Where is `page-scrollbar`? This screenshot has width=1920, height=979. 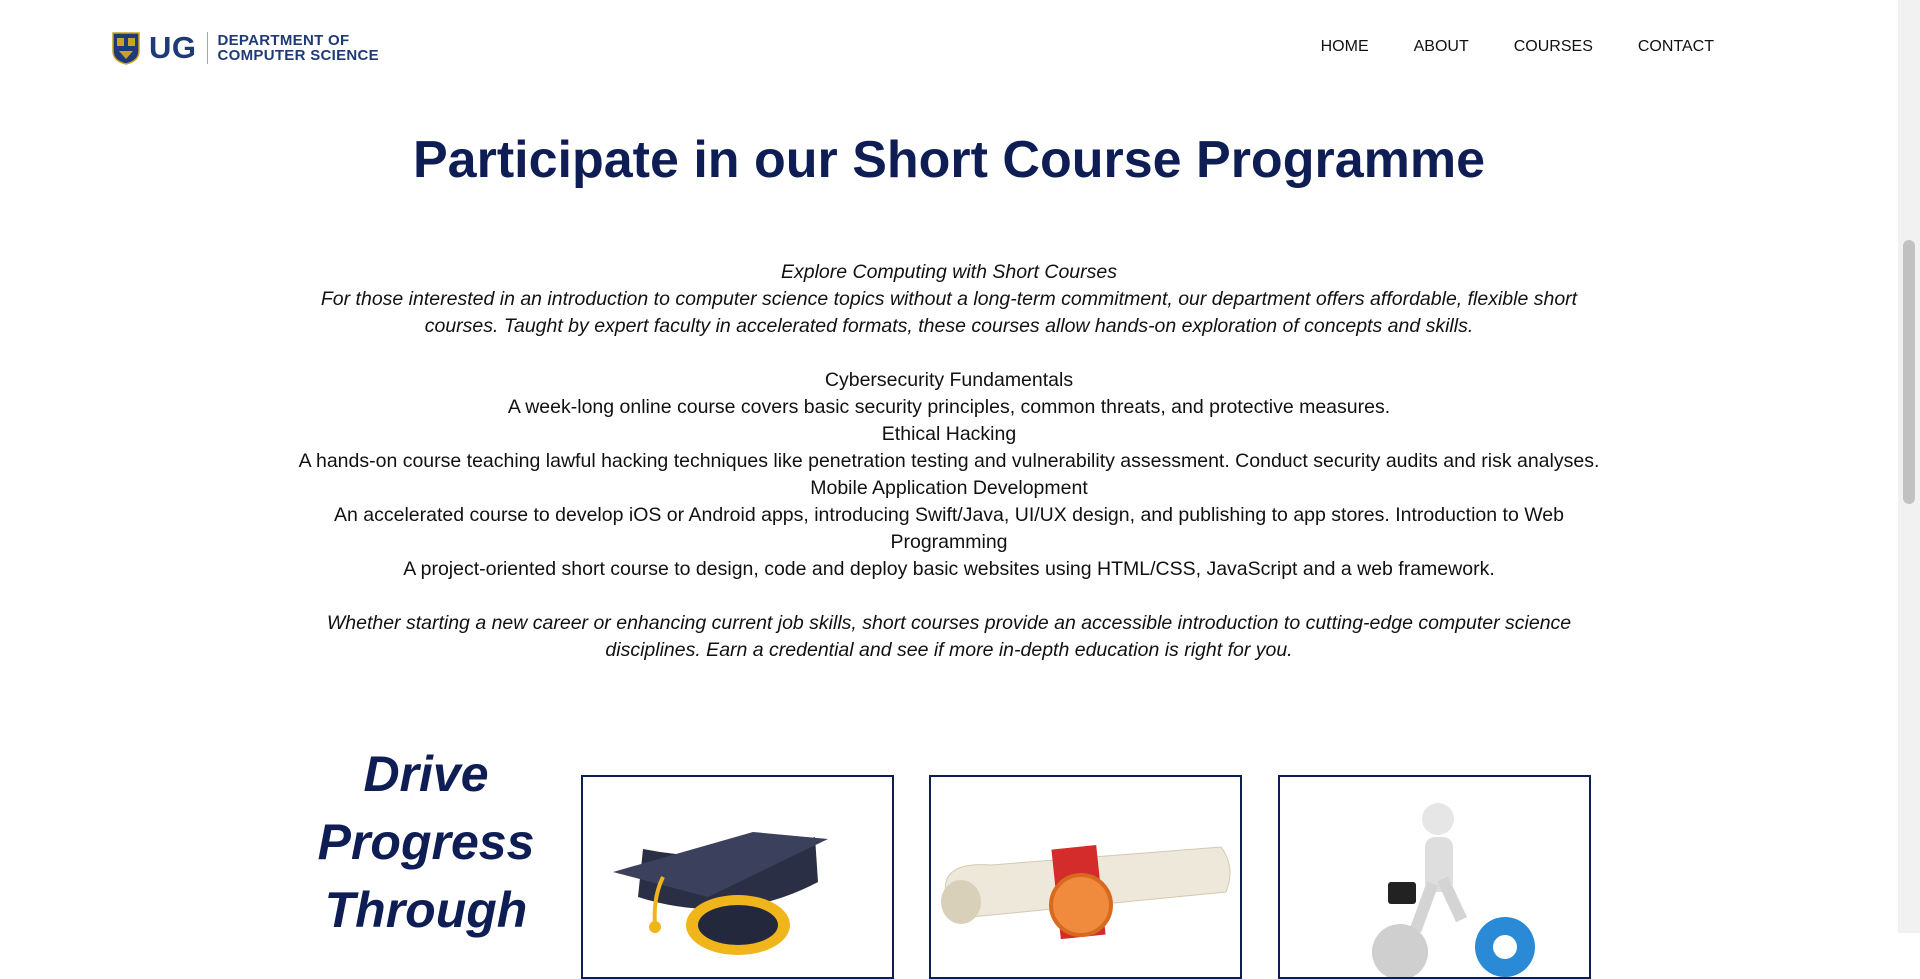
page-scrollbar is located at coordinates (1909, 466).